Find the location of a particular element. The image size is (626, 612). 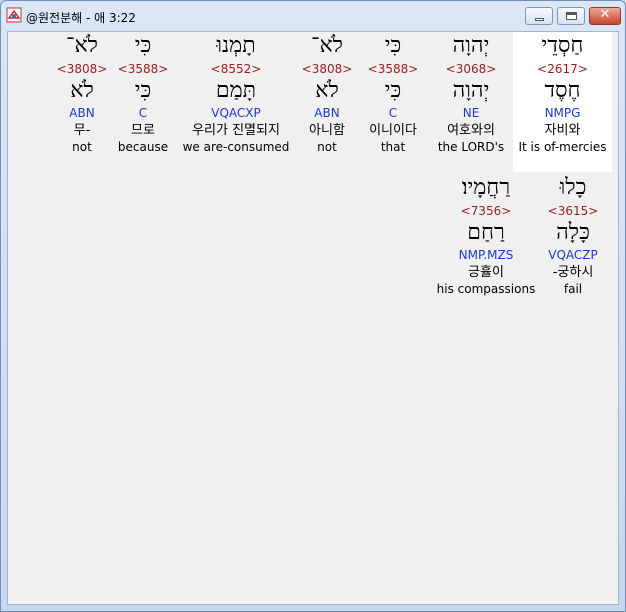

hebrew-word: רַחֲמָיו׃ is located at coordinates (486, 187).